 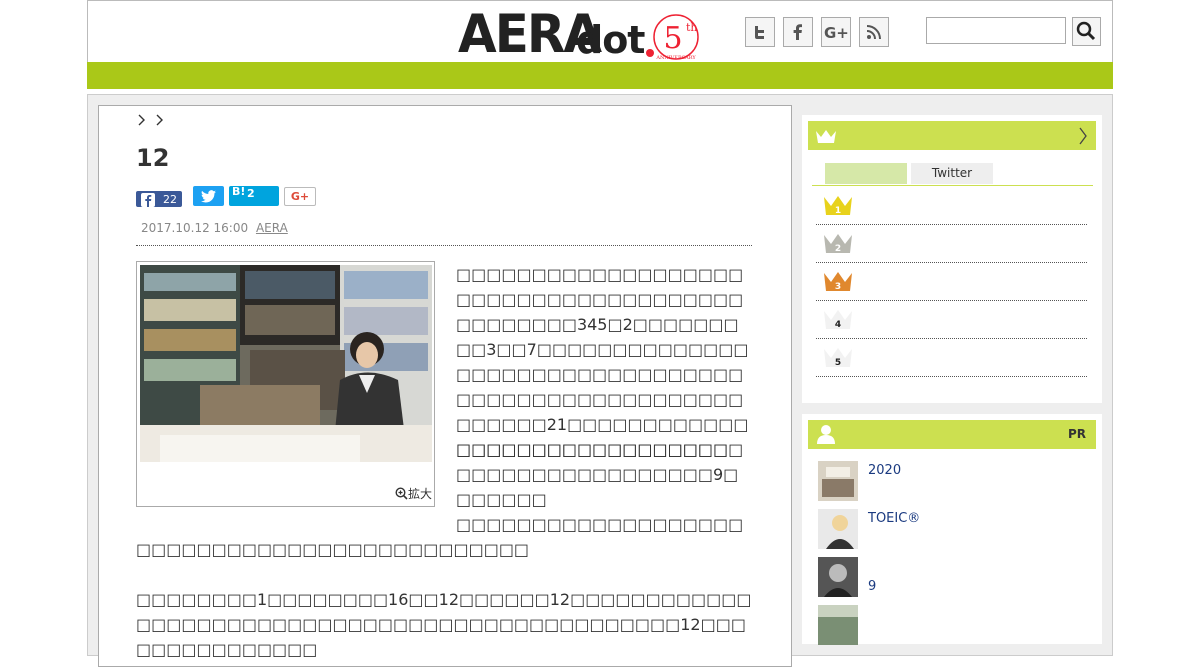 I want to click on silver-crown-icon: 2, so click(x=838, y=244).